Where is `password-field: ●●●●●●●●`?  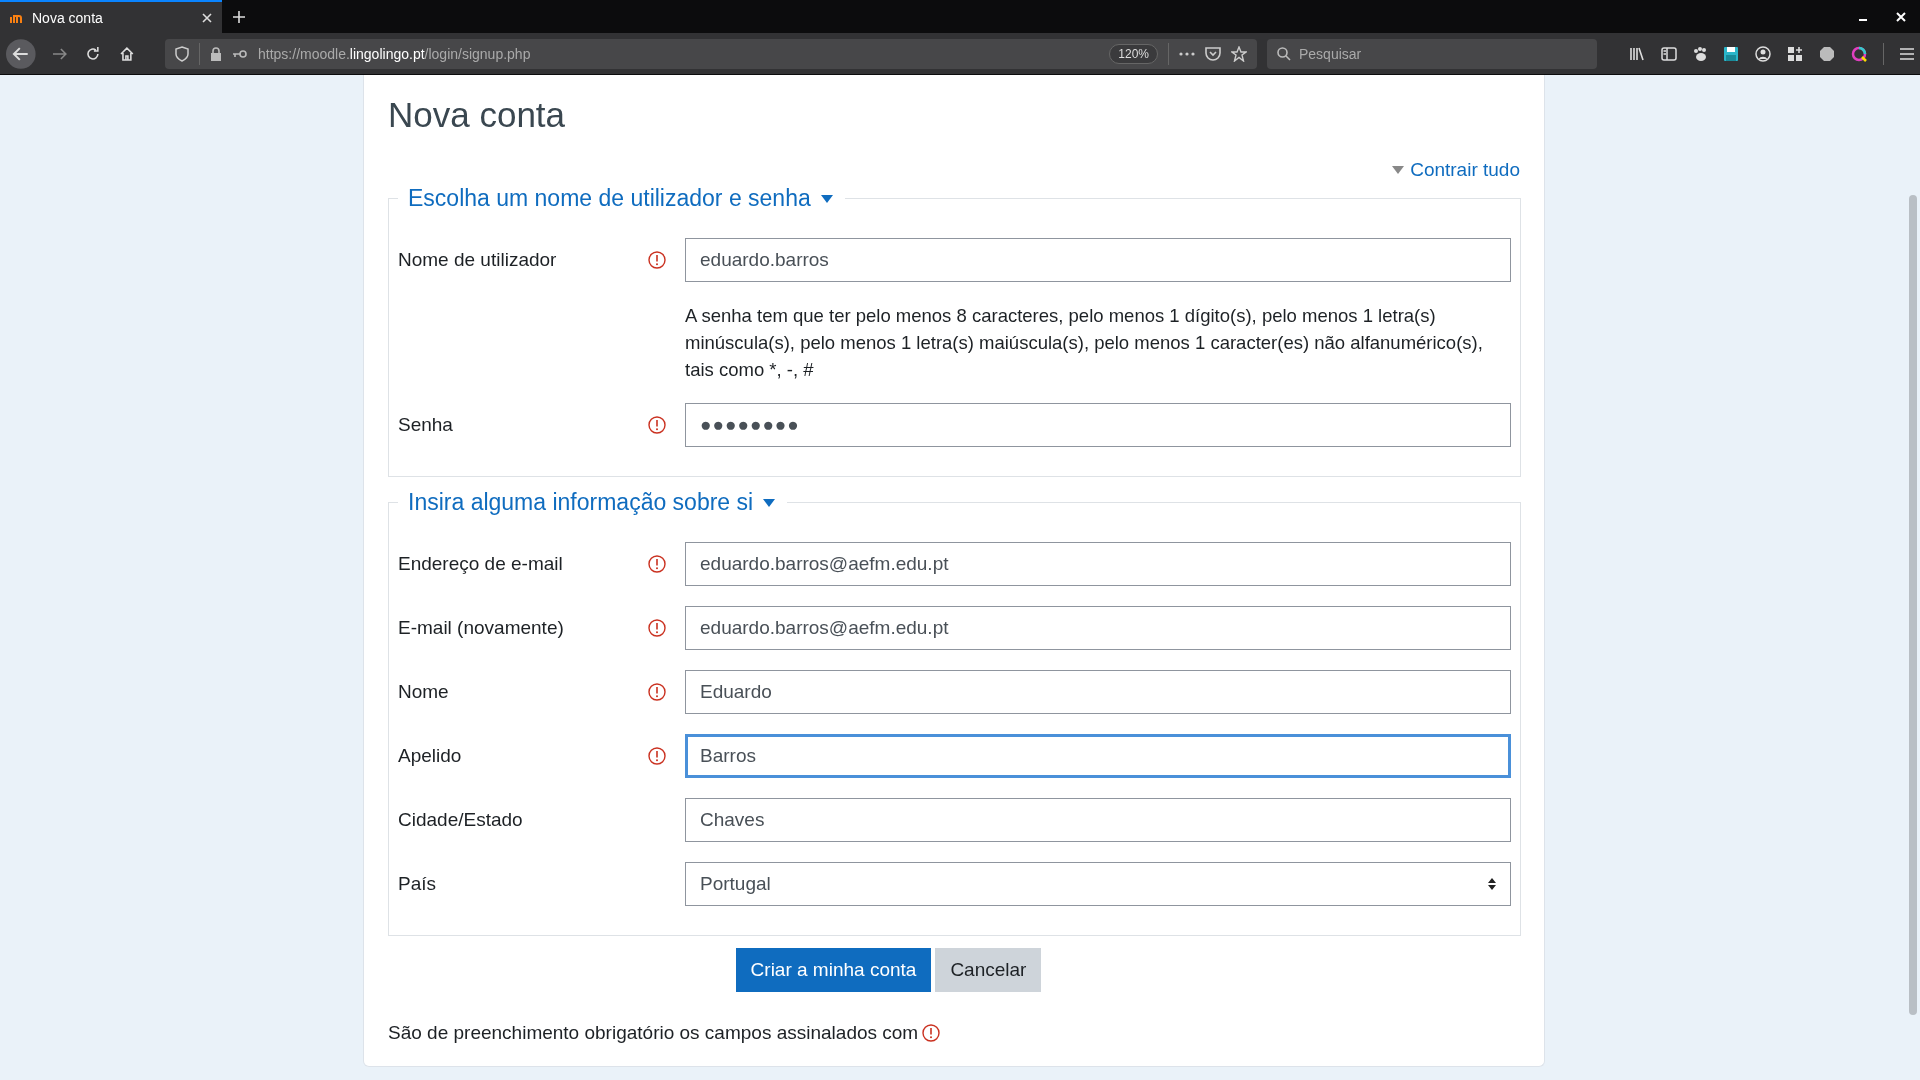 password-field: ●●●●●●●● is located at coordinates (1098, 425).